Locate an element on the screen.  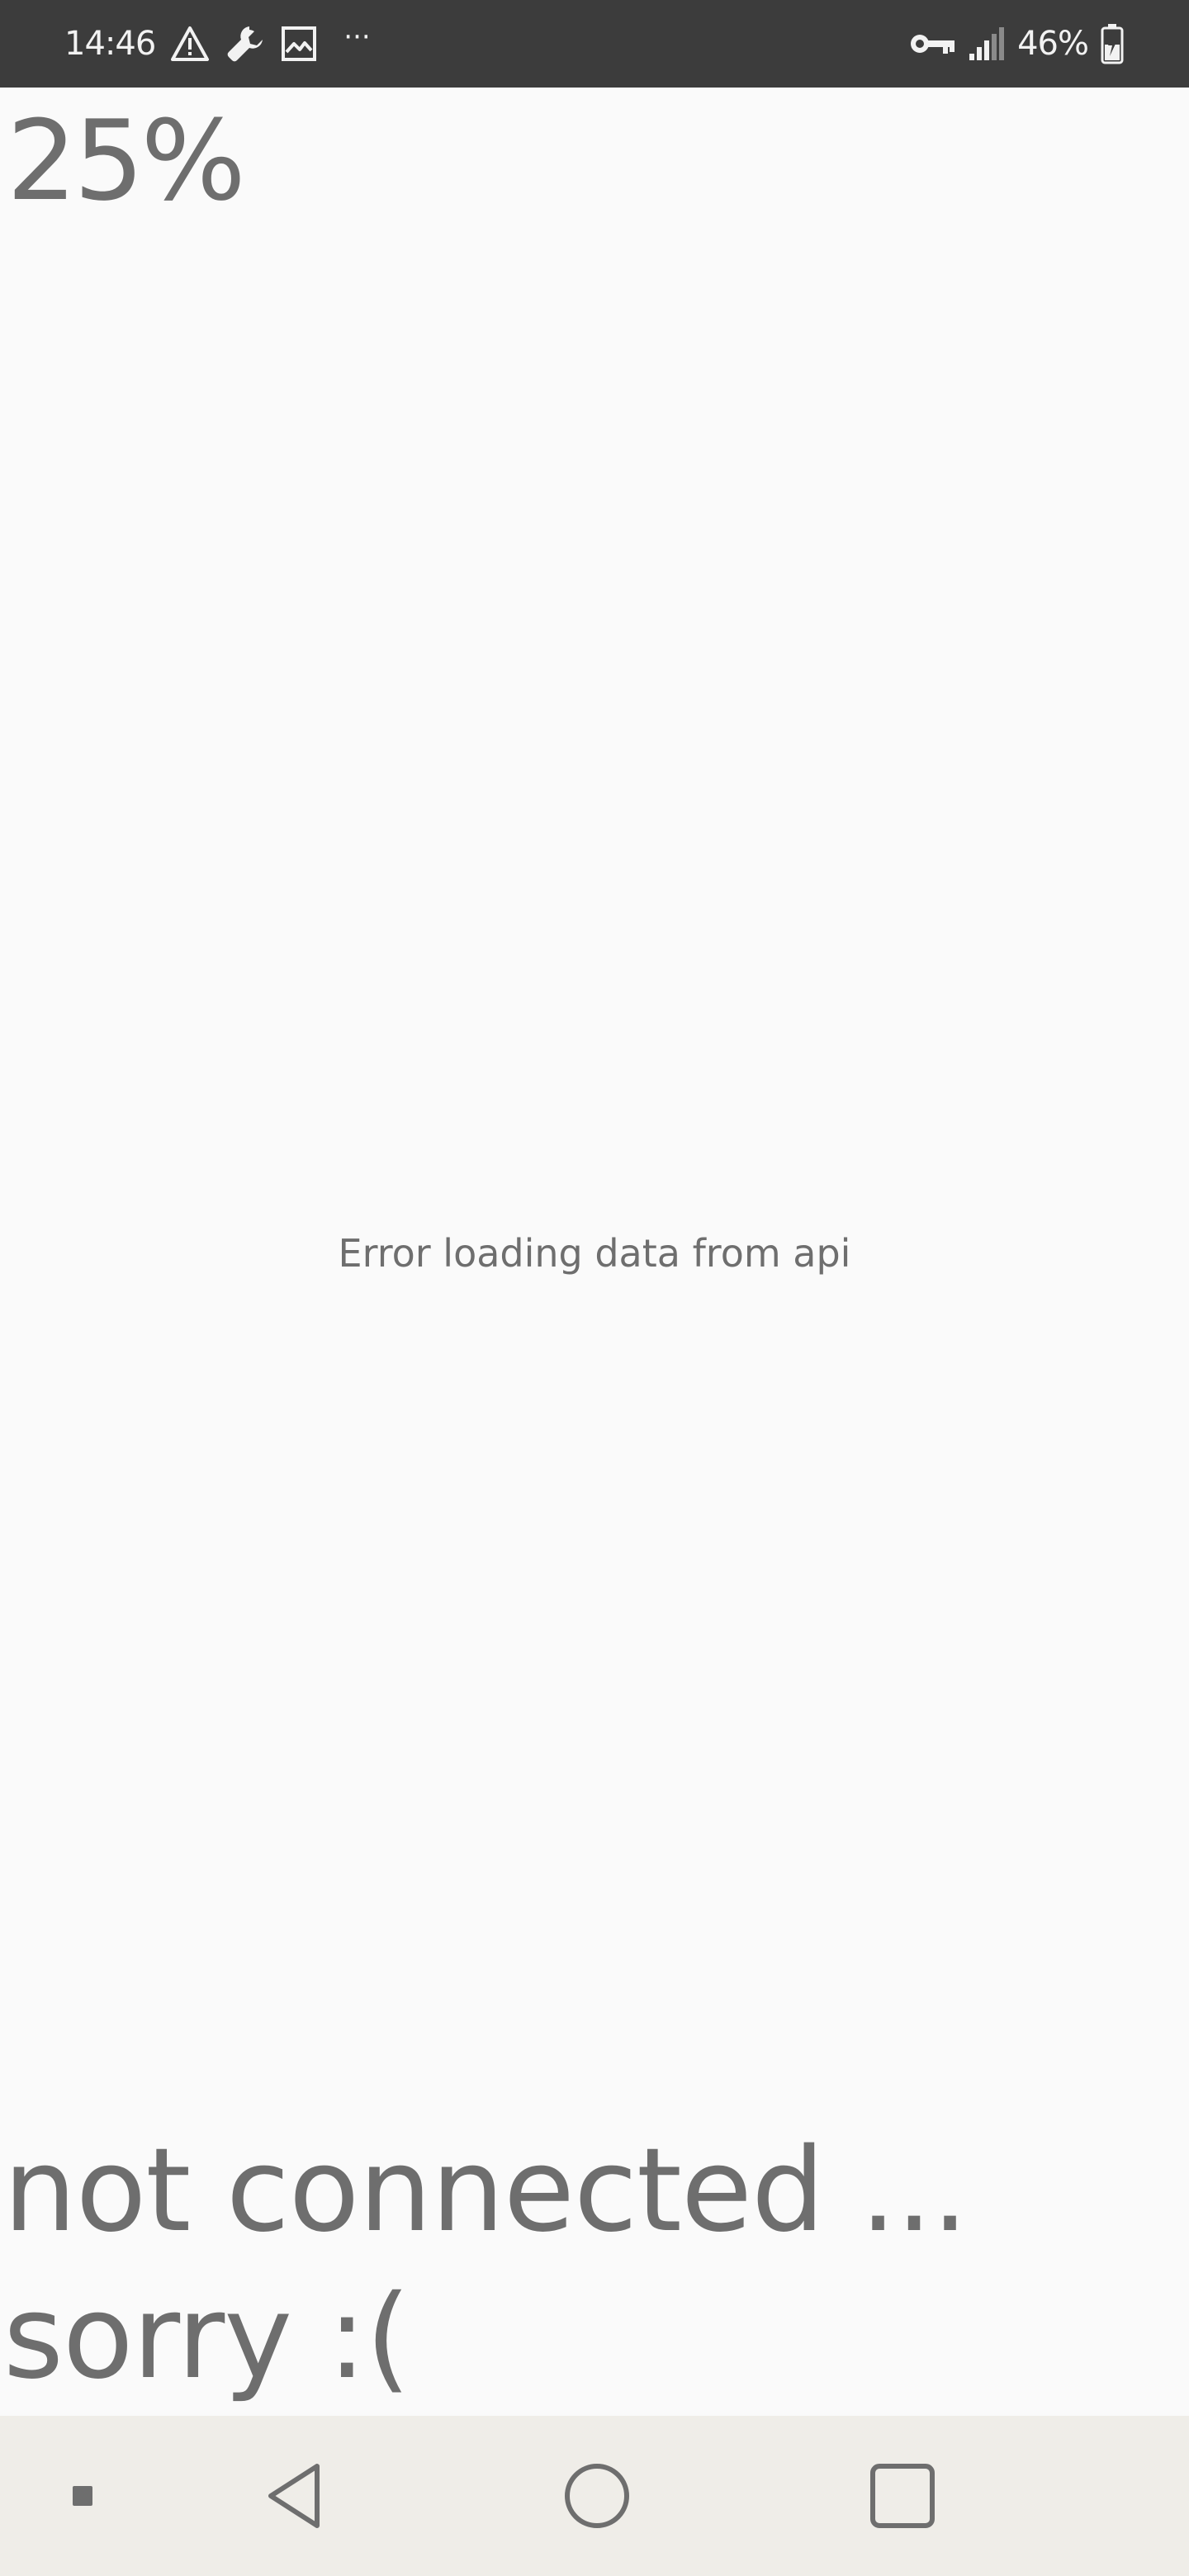
recents-icon is located at coordinates (902, 2496).